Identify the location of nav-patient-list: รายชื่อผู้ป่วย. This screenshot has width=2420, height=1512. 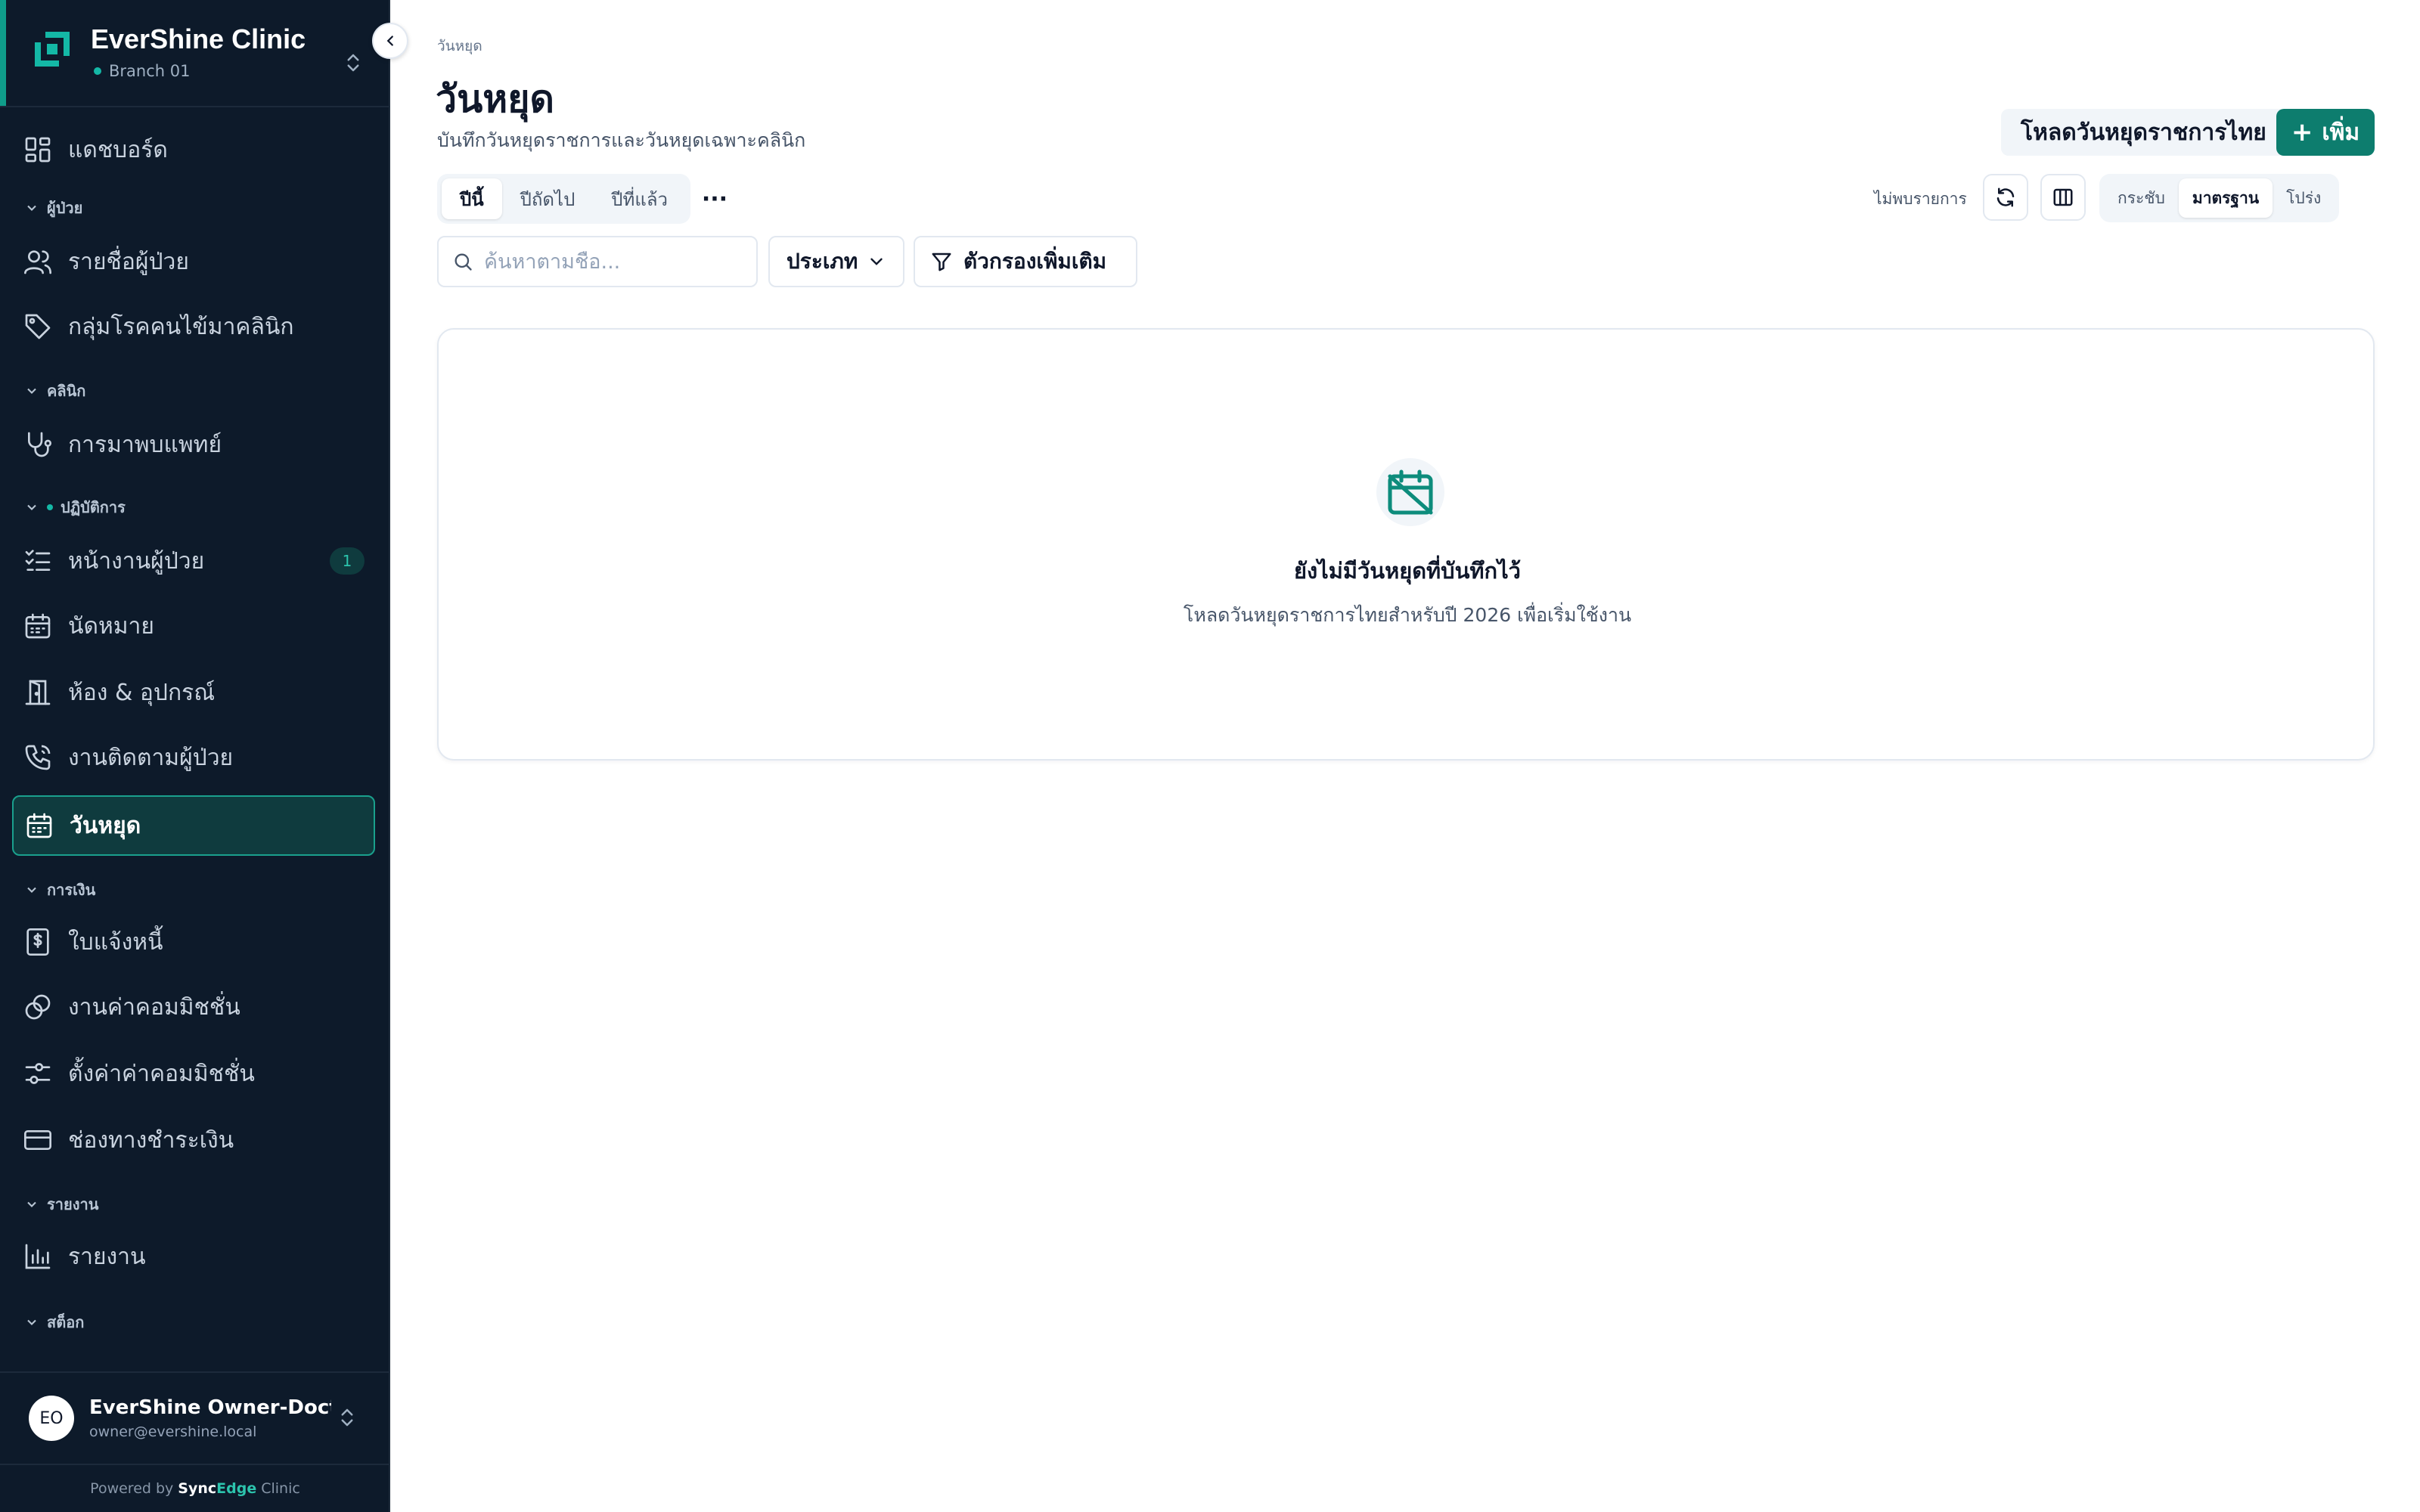
(193, 261).